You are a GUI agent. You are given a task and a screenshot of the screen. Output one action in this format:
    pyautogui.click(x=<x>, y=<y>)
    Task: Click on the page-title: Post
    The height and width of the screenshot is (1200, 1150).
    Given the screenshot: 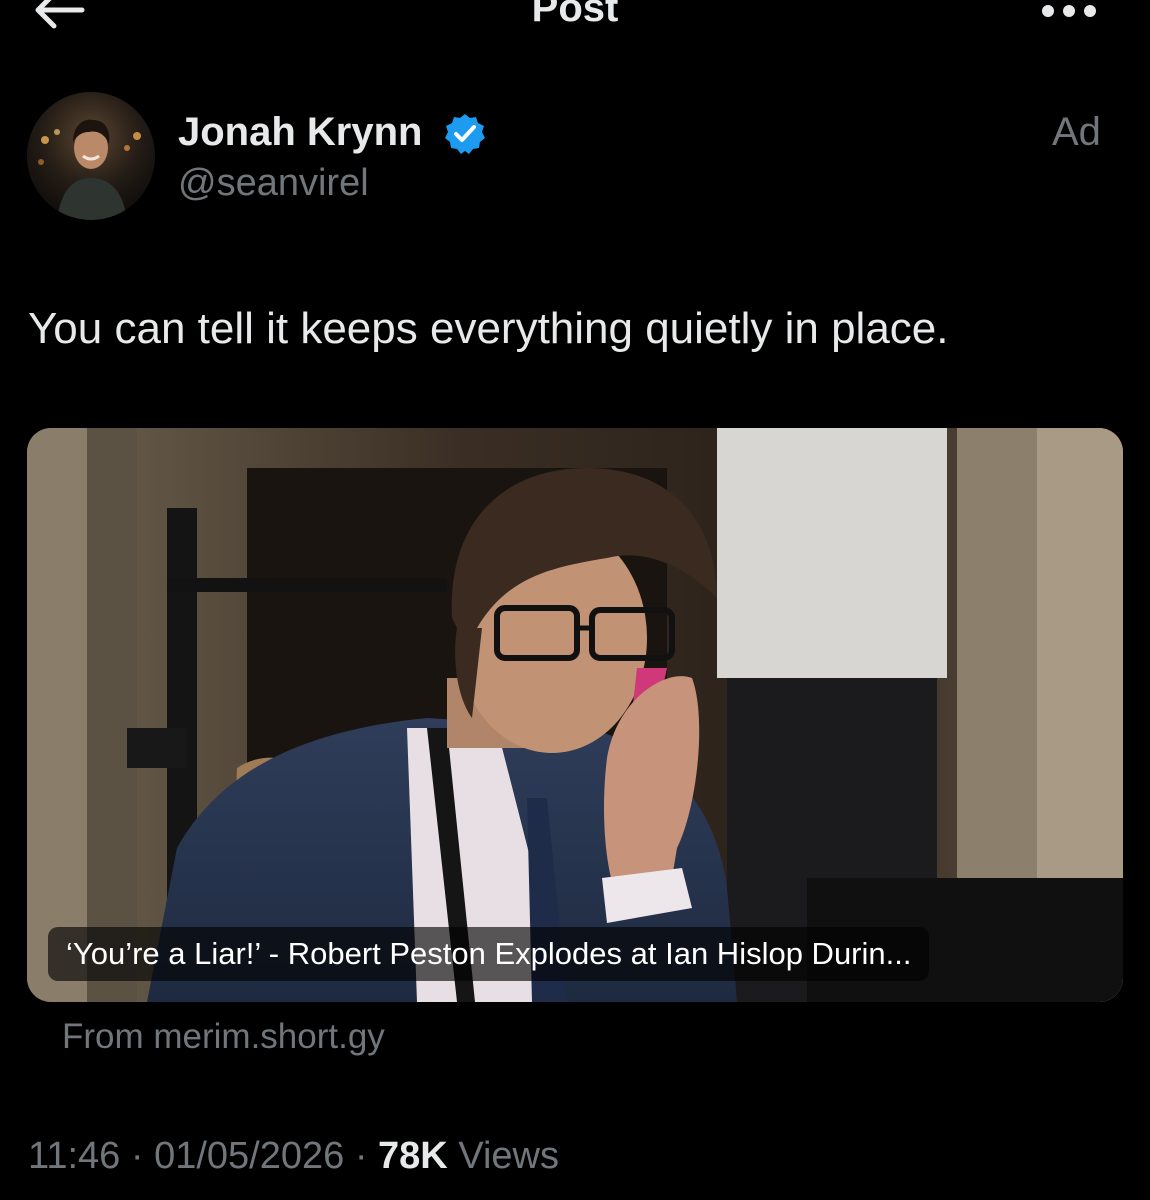 What is the action you would take?
    pyautogui.click(x=575, y=15)
    